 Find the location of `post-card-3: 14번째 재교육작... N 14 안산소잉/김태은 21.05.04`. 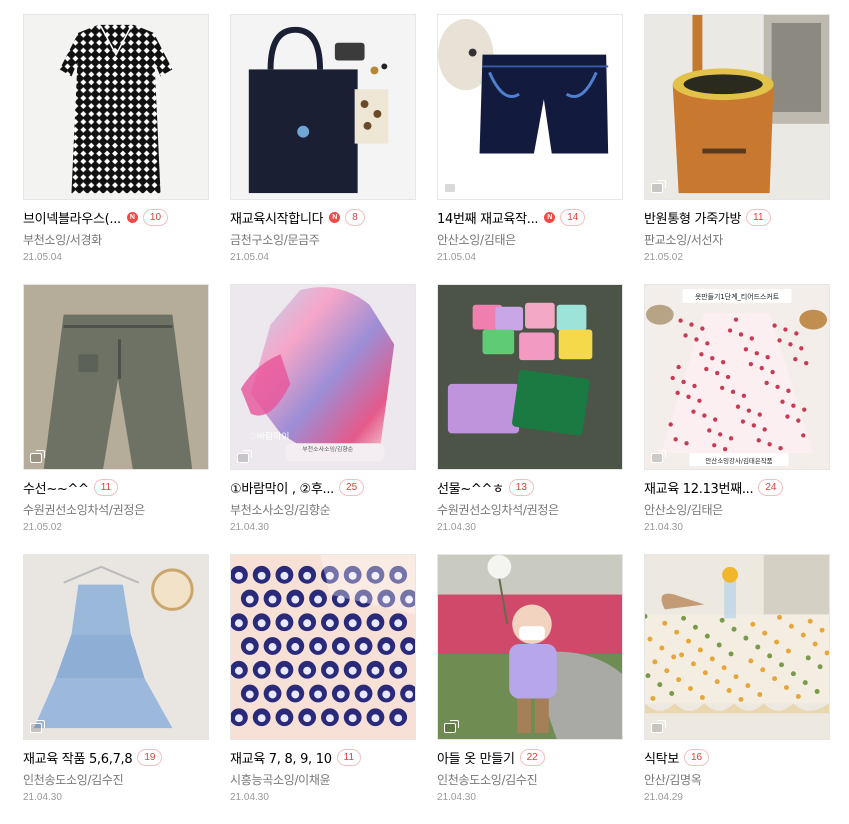

post-card-3: 14번째 재교육작... N 14 안산소잉/김태은 21.05.04 is located at coordinates (530, 149).